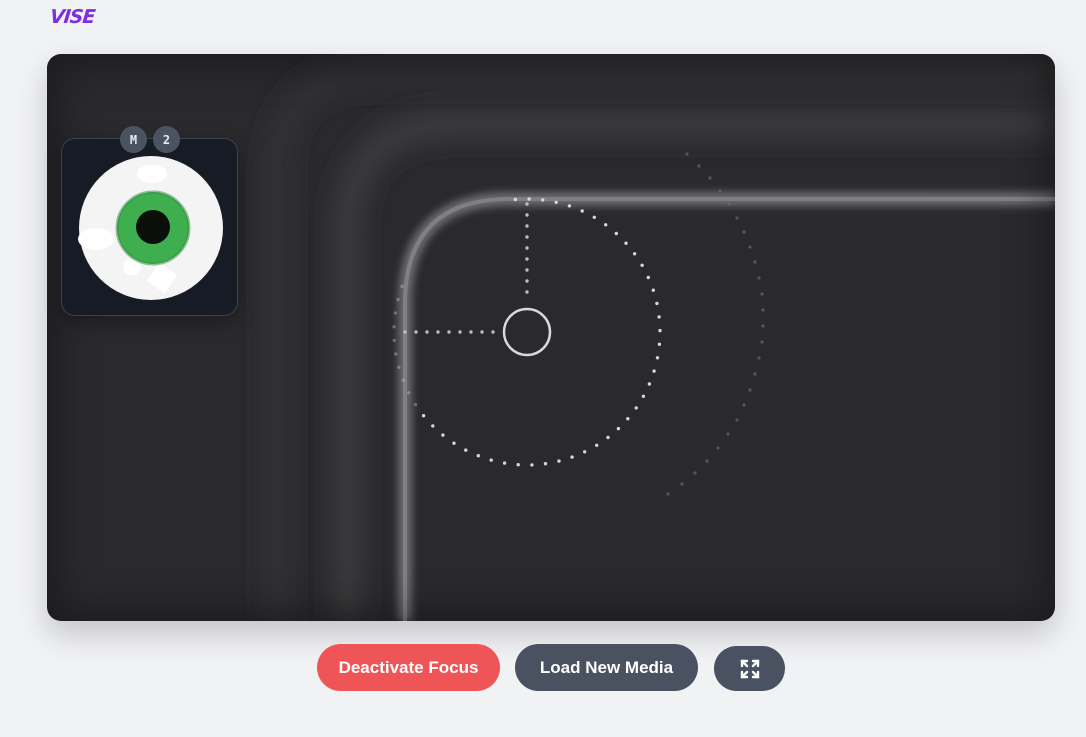 This screenshot has width=1086, height=737. Describe the element at coordinates (606, 667) in the screenshot. I see `load-media-button: Load New Media` at that location.